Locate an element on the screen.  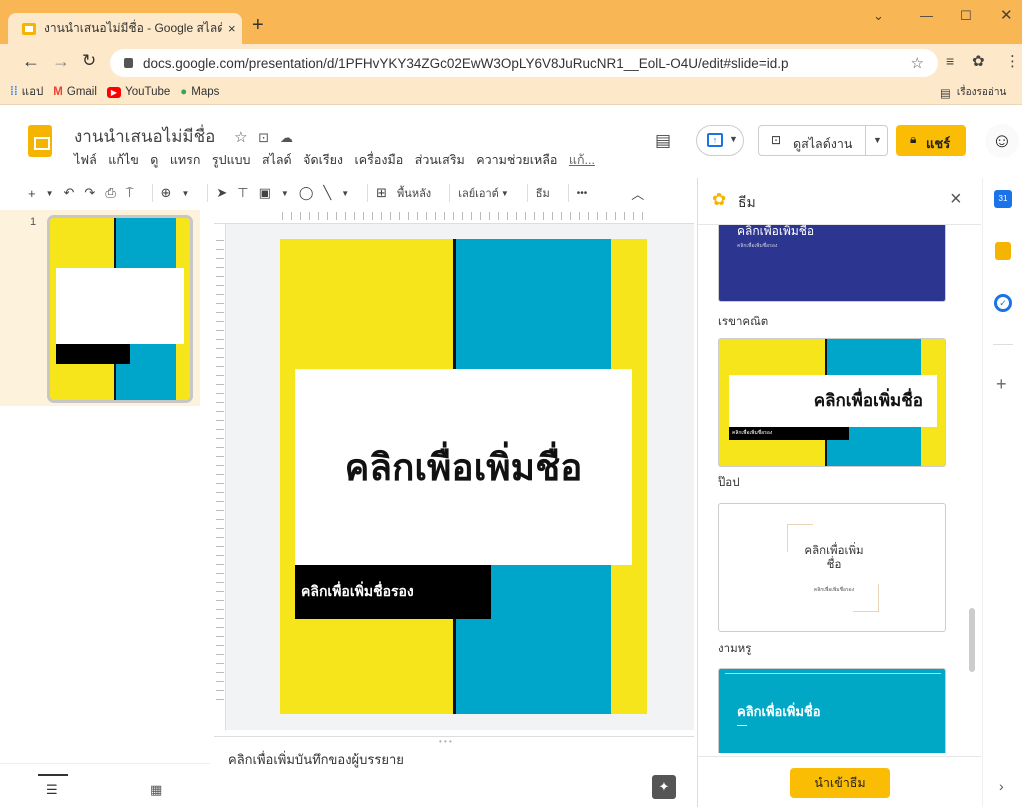
zoom-icon: ⊕ is located at coordinates (166, 193).